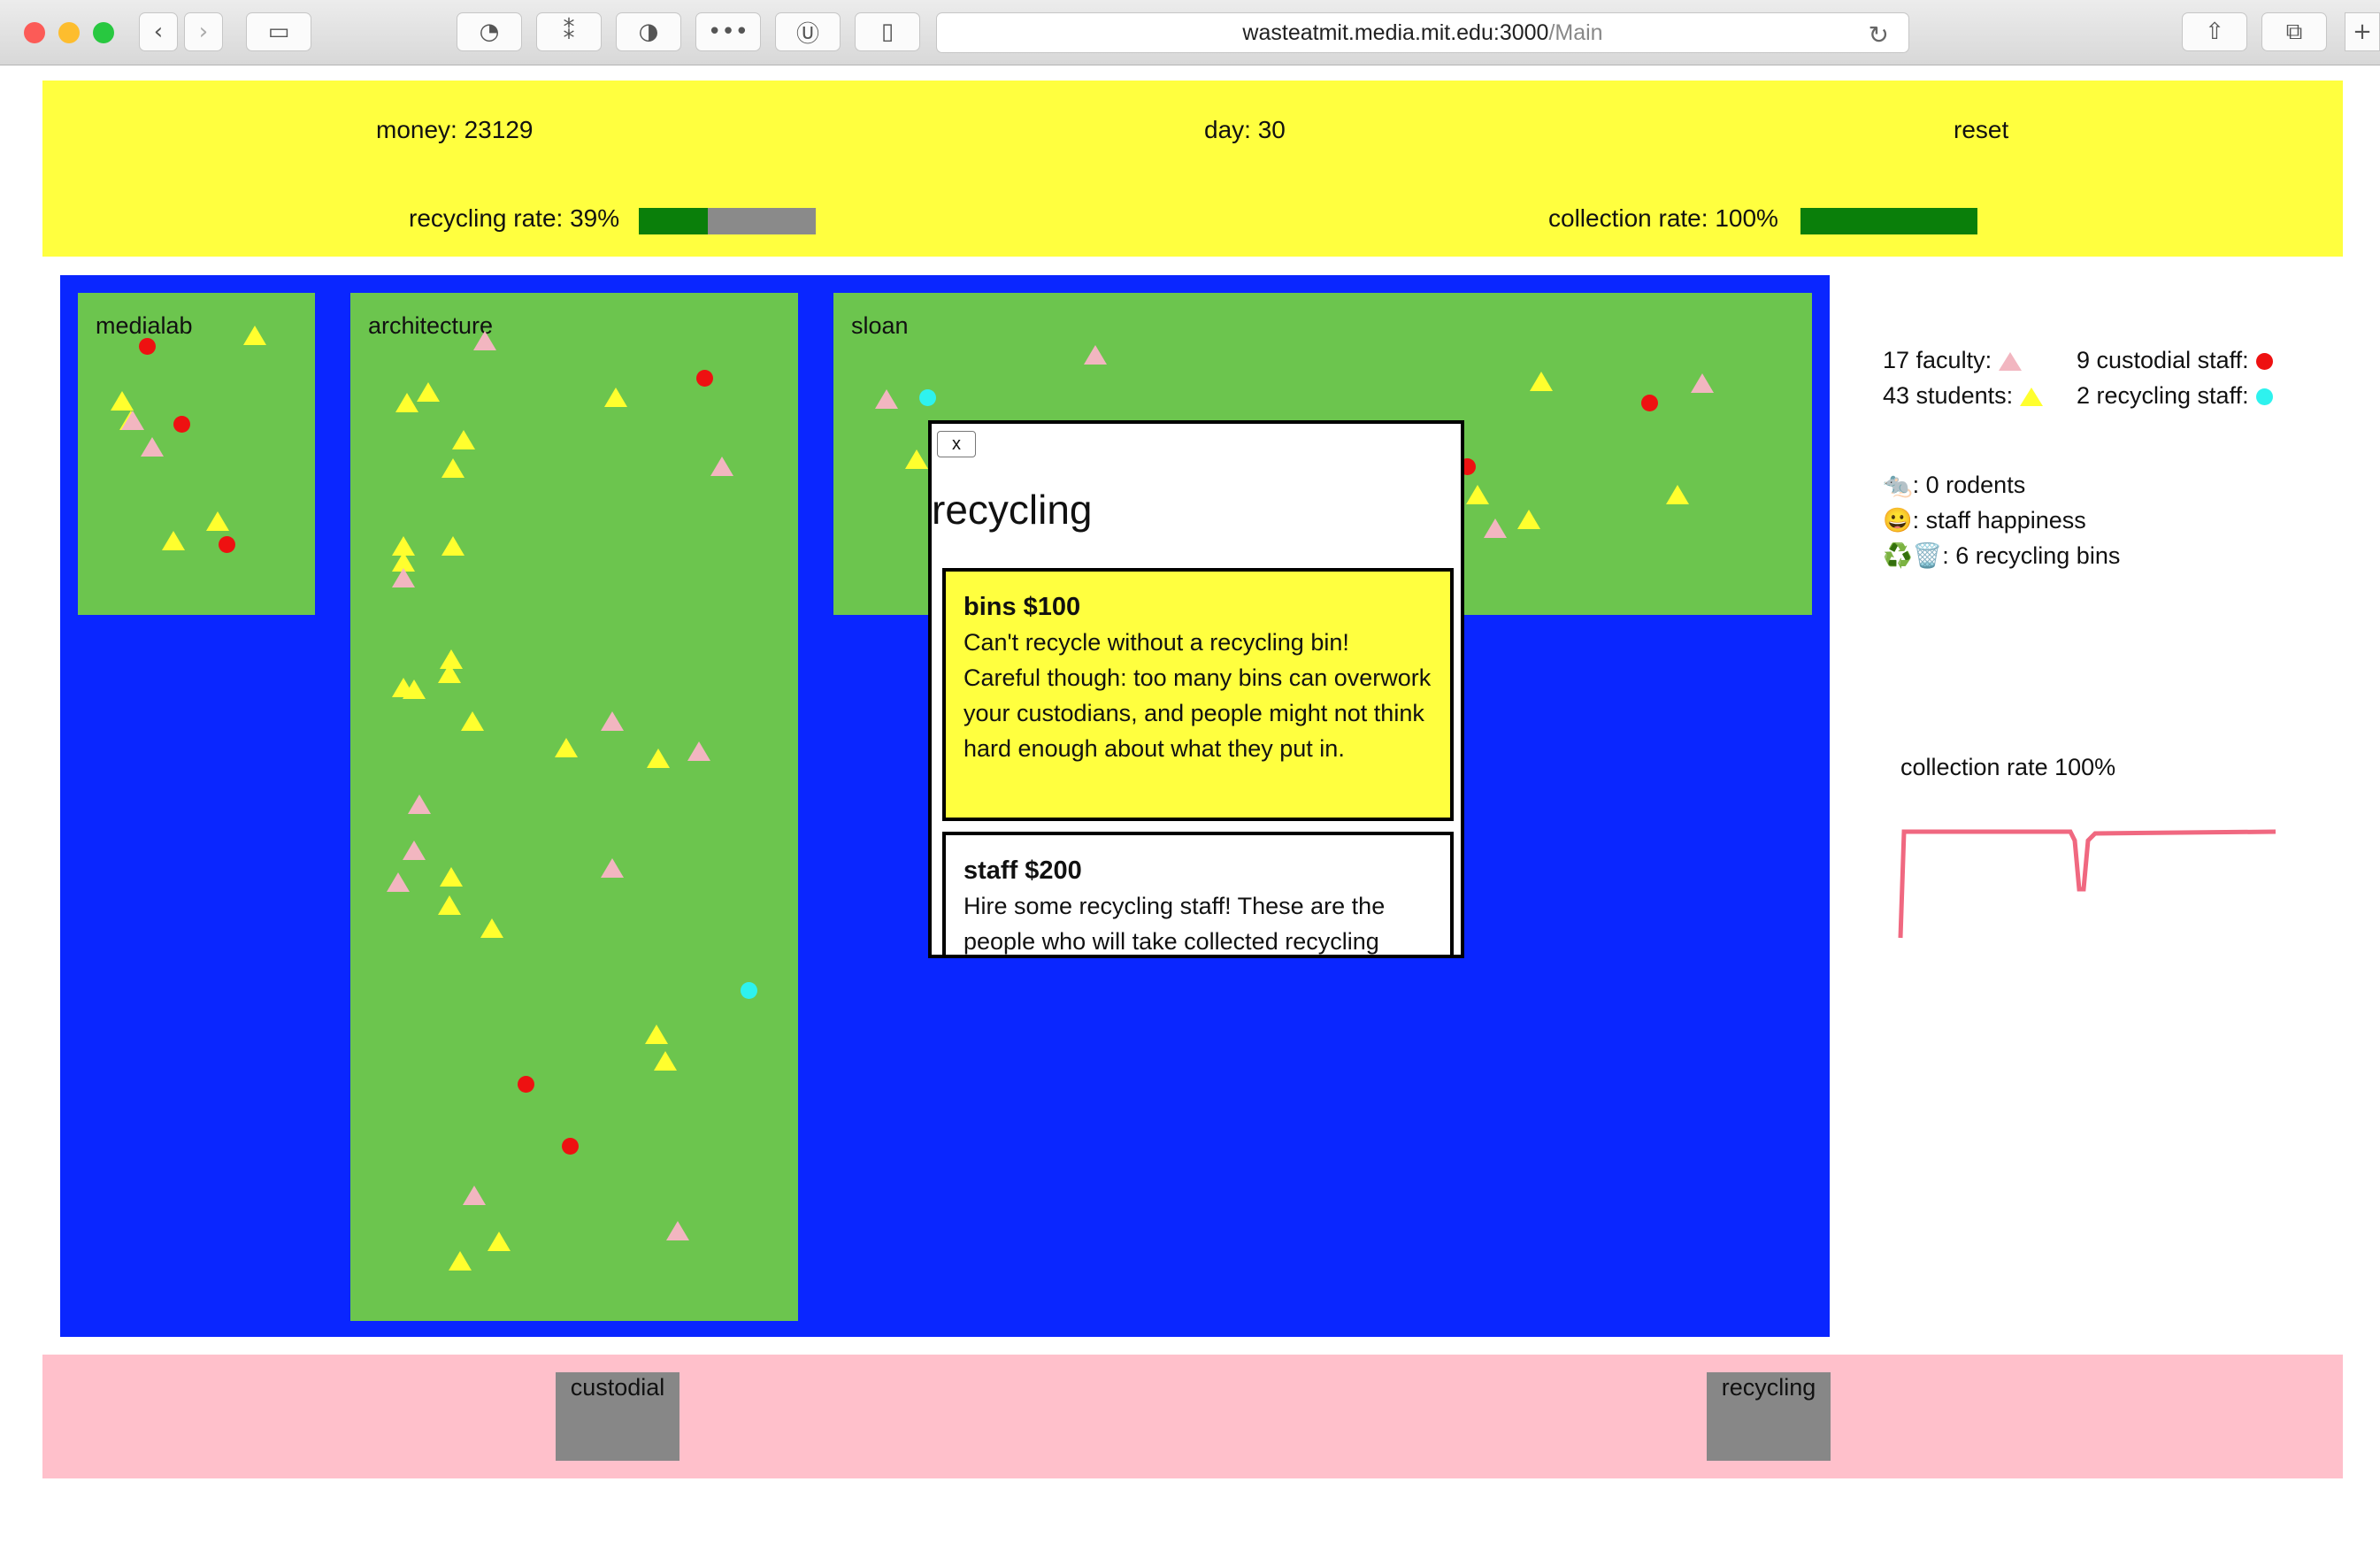 Image resolution: width=2380 pixels, height=1551 pixels. What do you see at coordinates (103, 32) in the screenshot?
I see `maximize-window-button` at bounding box center [103, 32].